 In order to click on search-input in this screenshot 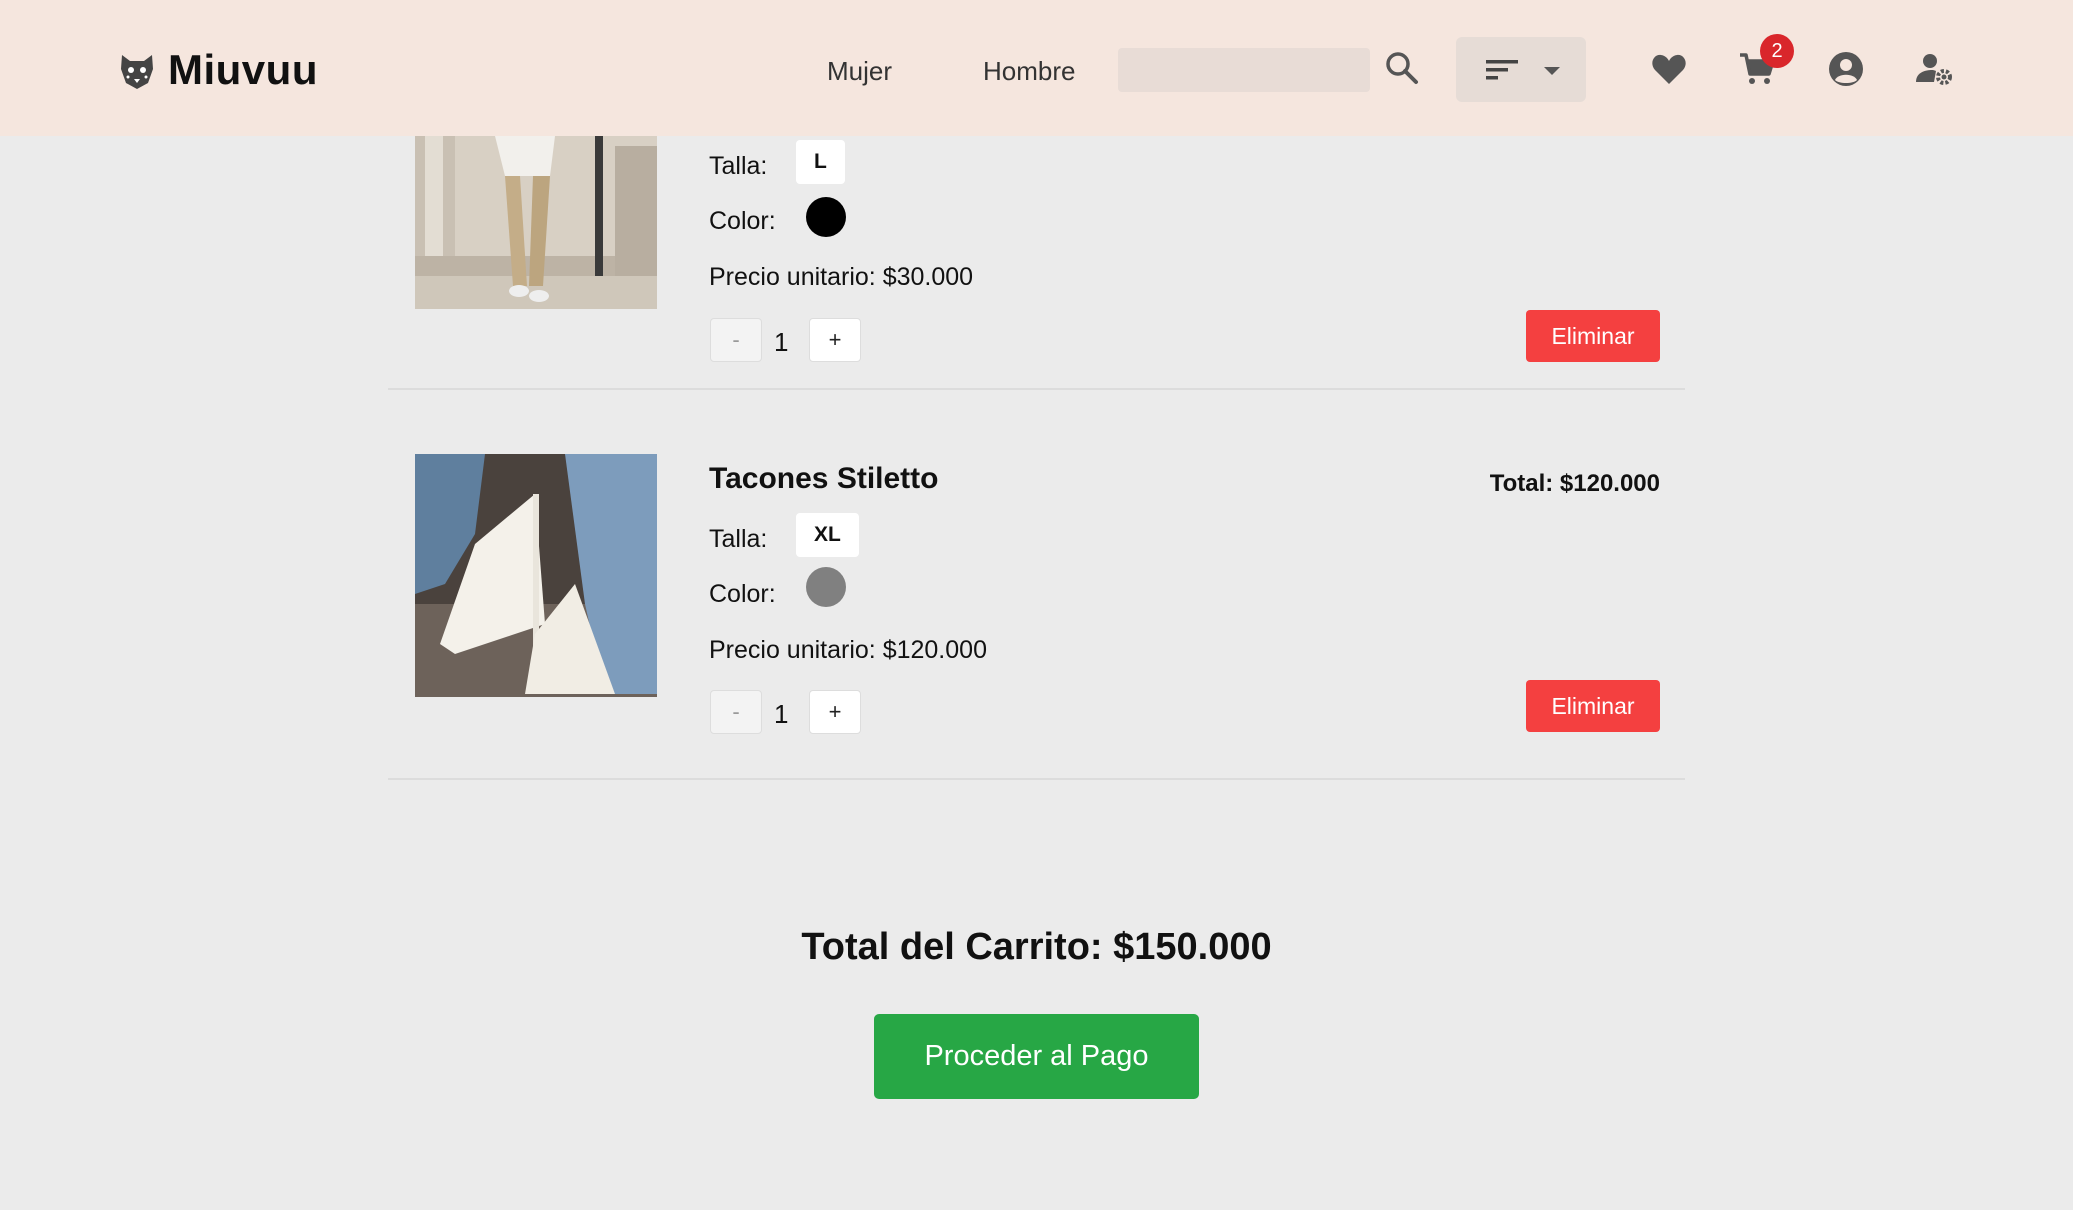, I will do `click(1244, 70)`.